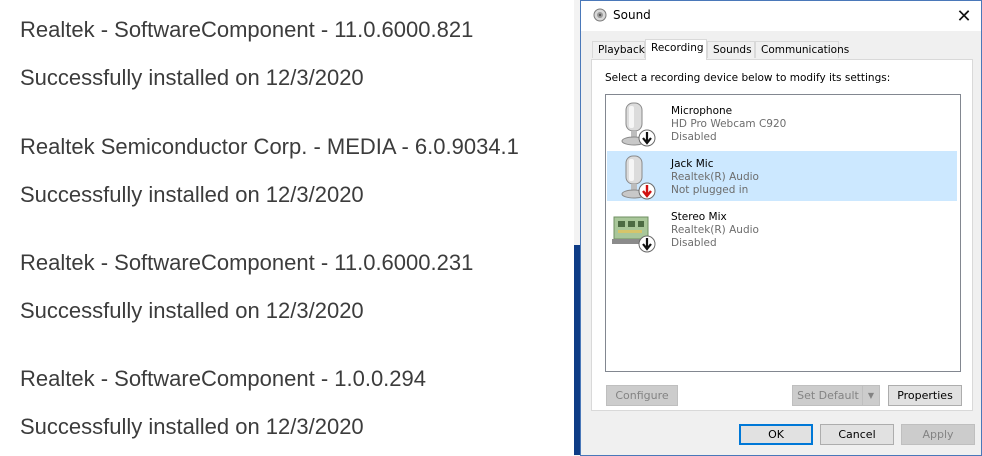 The width and height of the screenshot is (982, 456). Describe the element at coordinates (634, 234) in the screenshot. I see `sound-card-icon` at that location.